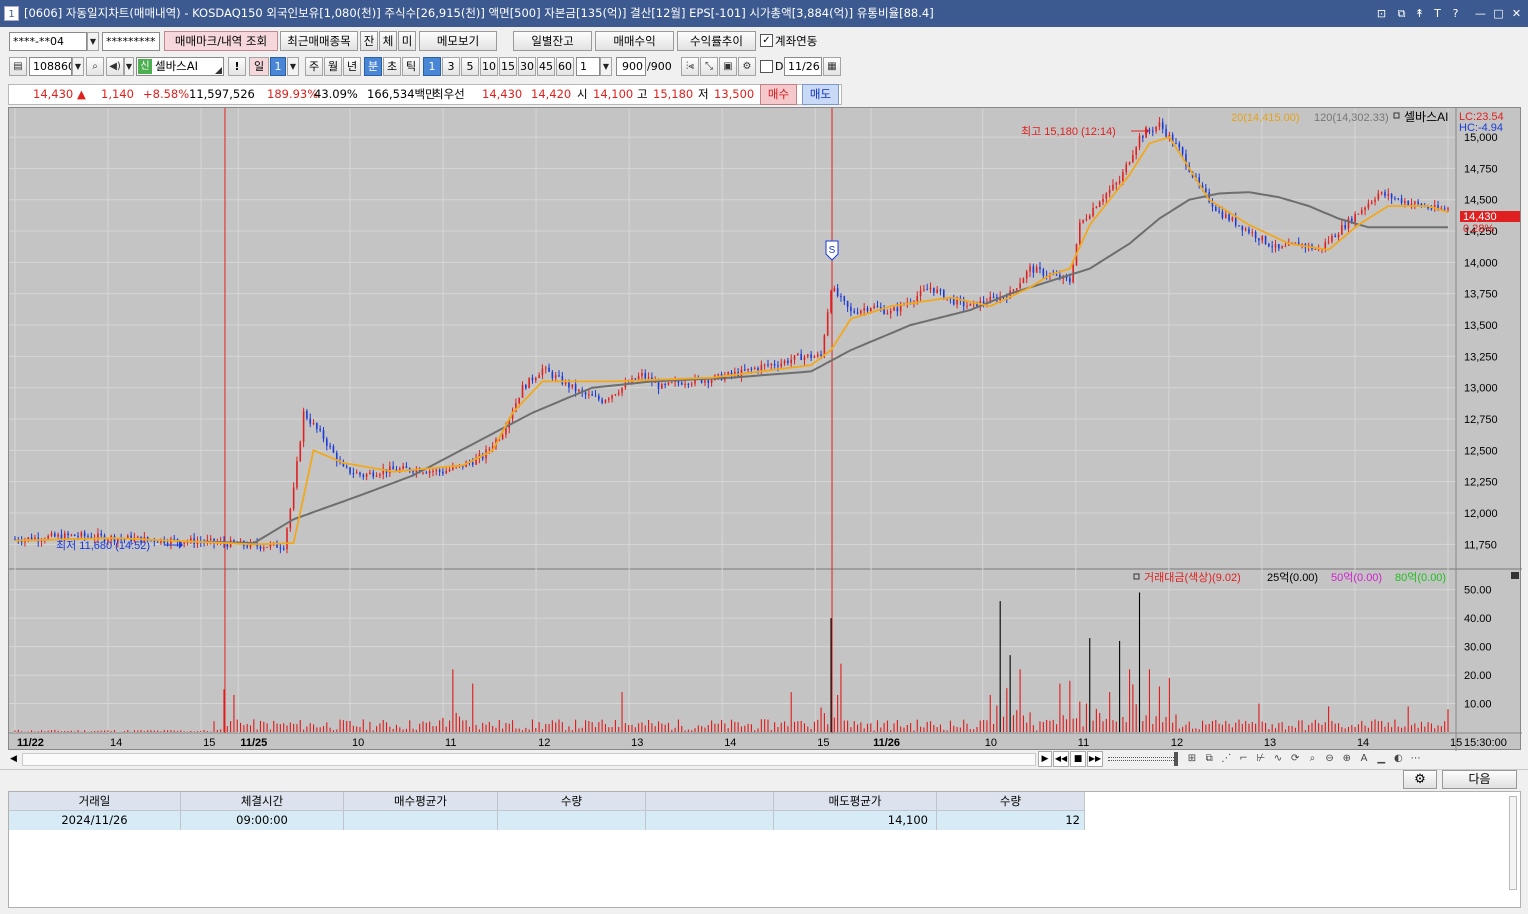 Image resolution: width=1528 pixels, height=914 pixels. What do you see at coordinates (778, 94) in the screenshot?
I see `buy-button: 매수` at bounding box center [778, 94].